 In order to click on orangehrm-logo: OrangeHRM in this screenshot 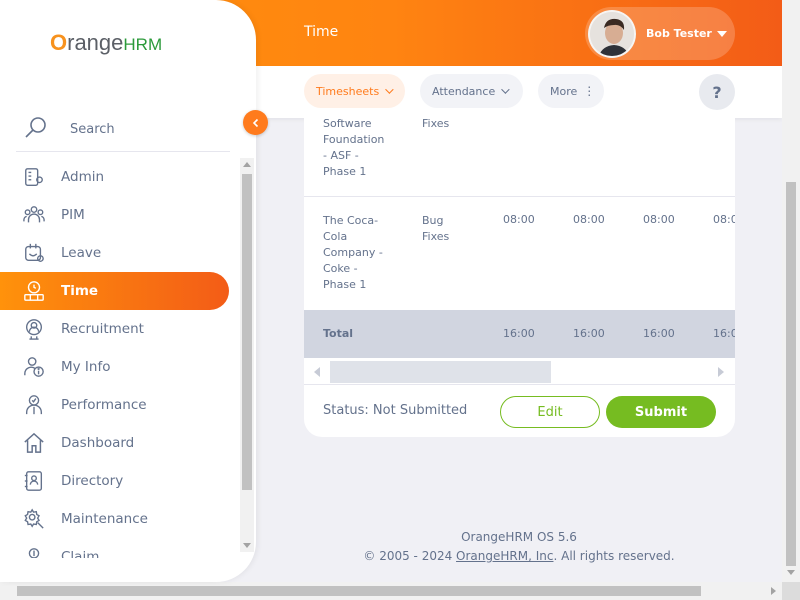, I will do `click(106, 43)`.